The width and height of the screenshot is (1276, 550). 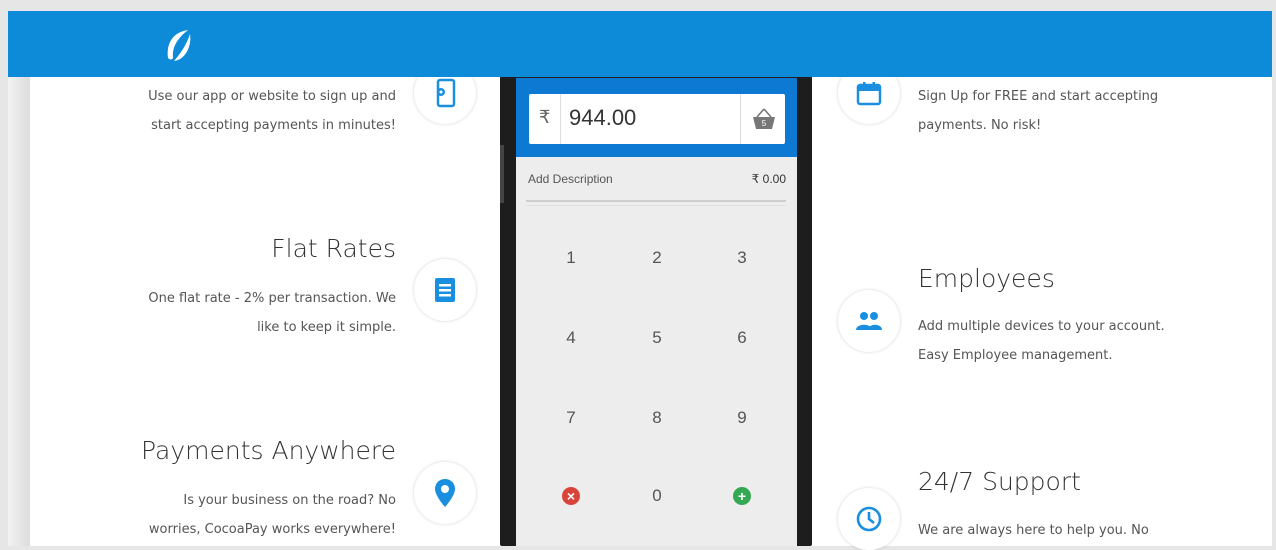 What do you see at coordinates (289, 500) in the screenshot?
I see `feature-description-line: Is your business on the road? No` at bounding box center [289, 500].